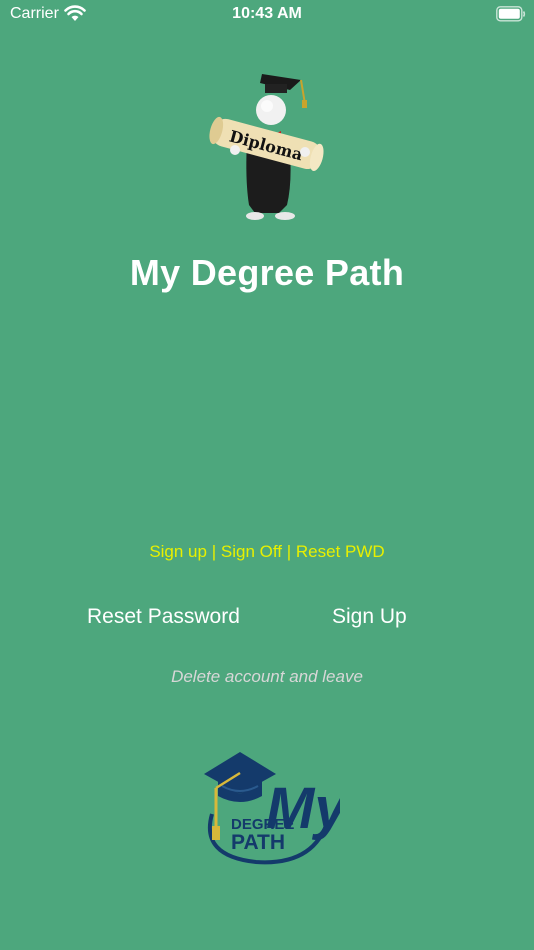 The height and width of the screenshot is (950, 534). Describe the element at coordinates (266, 147) in the screenshot. I see `graduate-diploma-illustration: Diploma` at that location.